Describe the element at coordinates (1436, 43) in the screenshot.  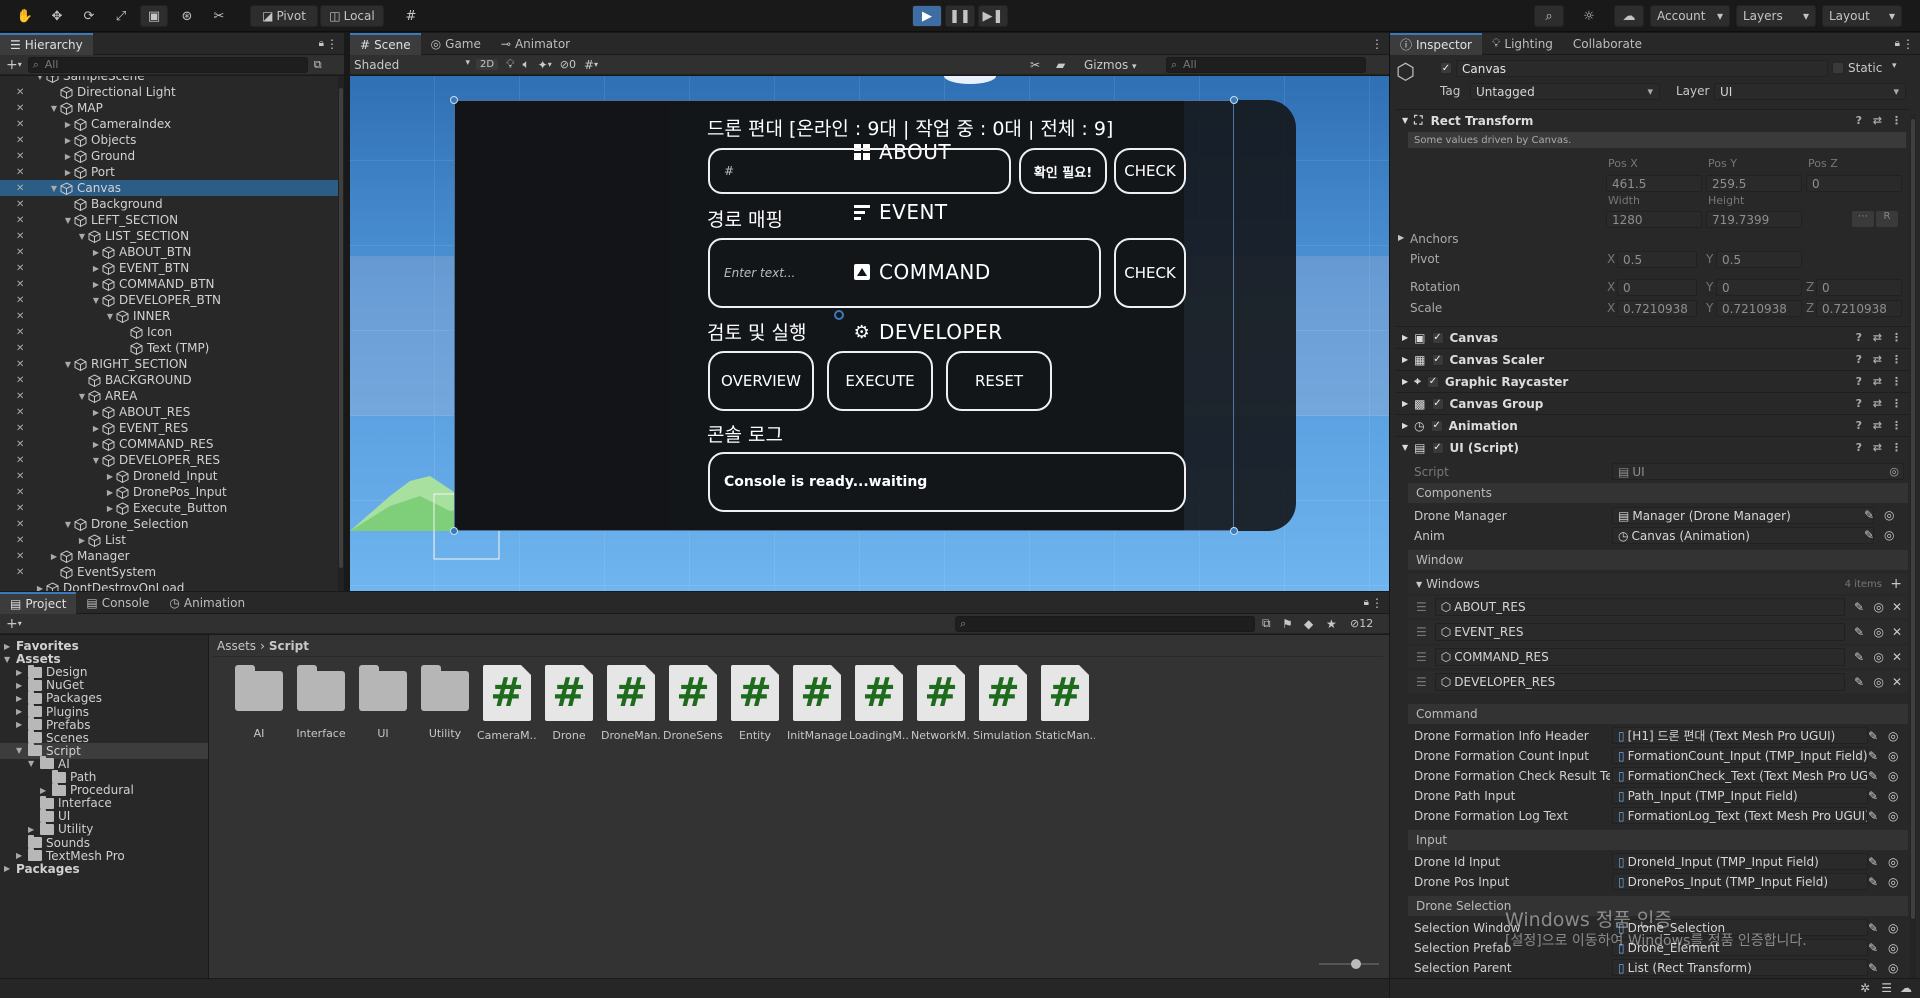
I see `tab-inspector: ⓘ Inspector` at that location.